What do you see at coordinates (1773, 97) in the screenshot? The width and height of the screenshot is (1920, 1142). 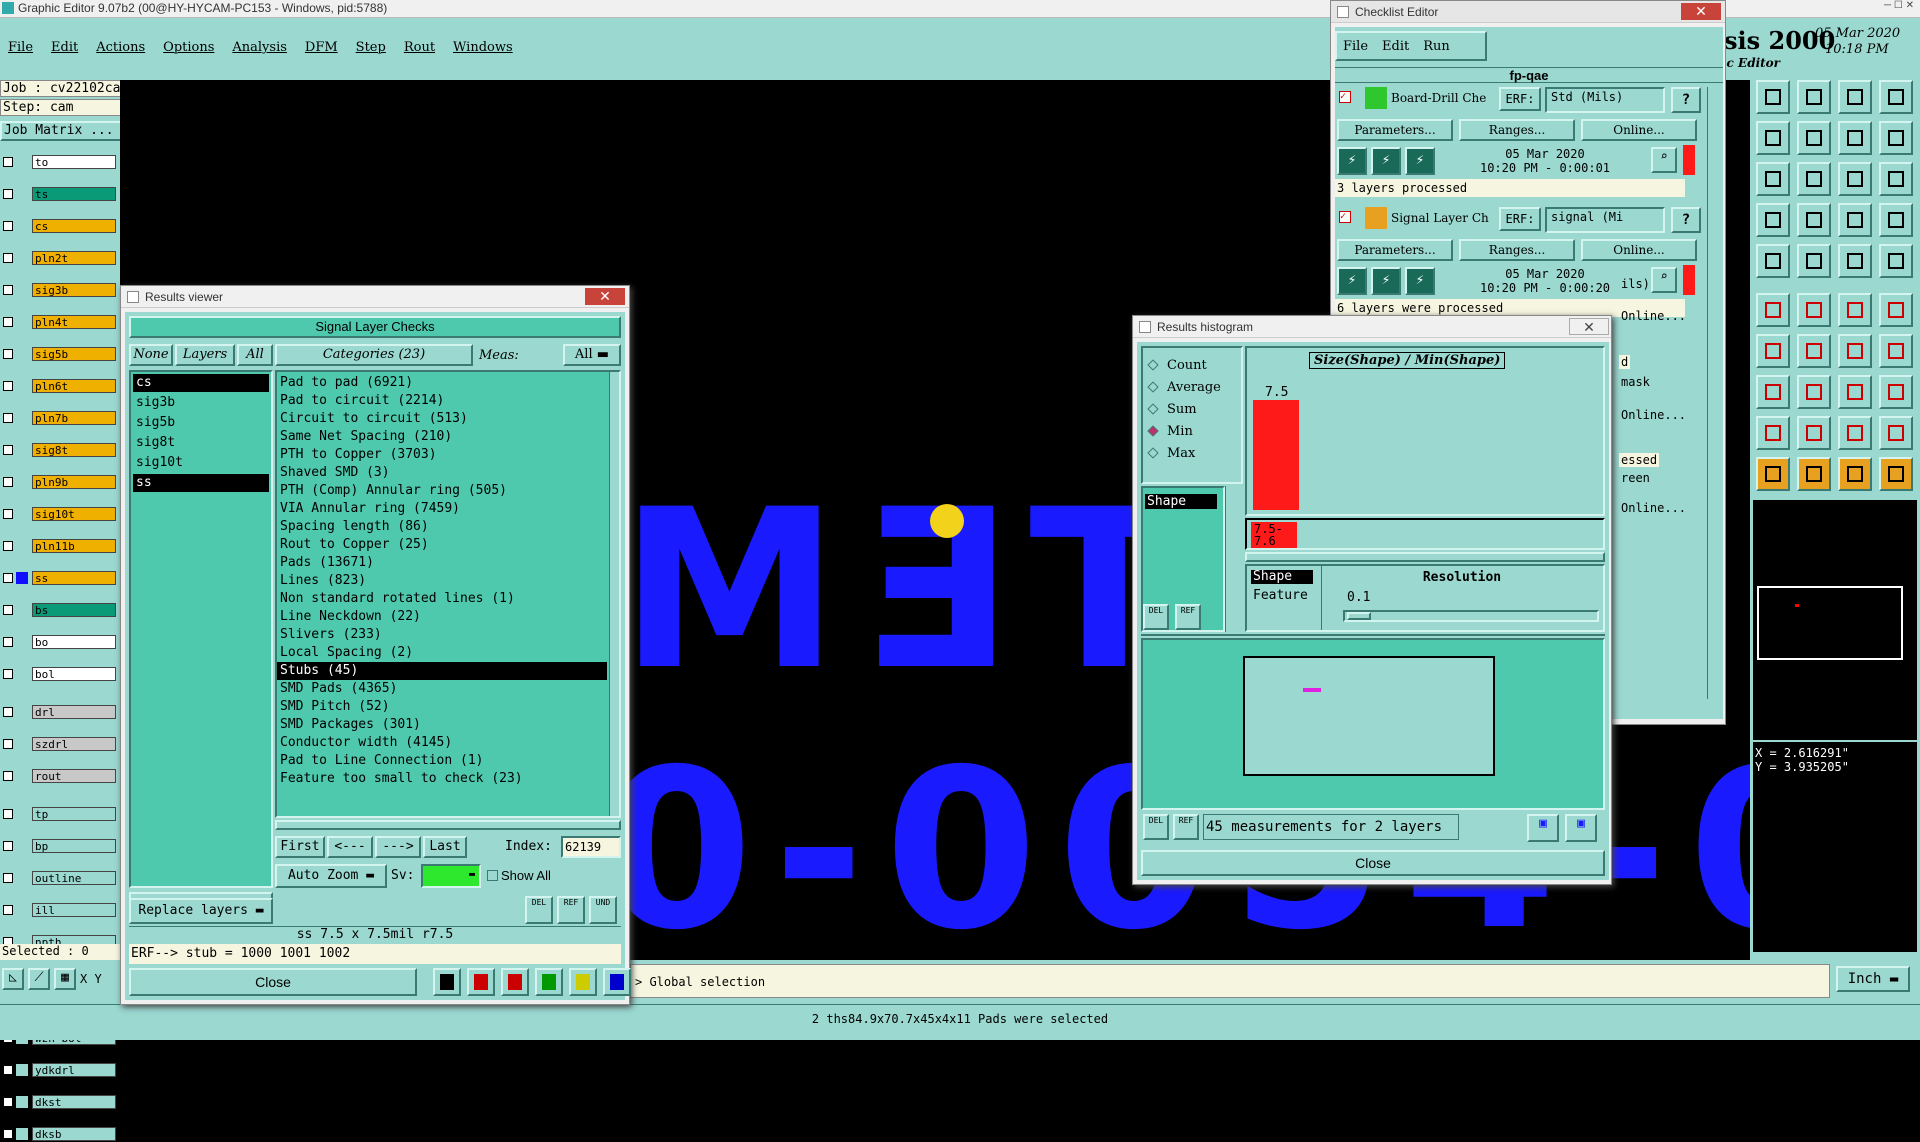 I see `save-icon` at bounding box center [1773, 97].